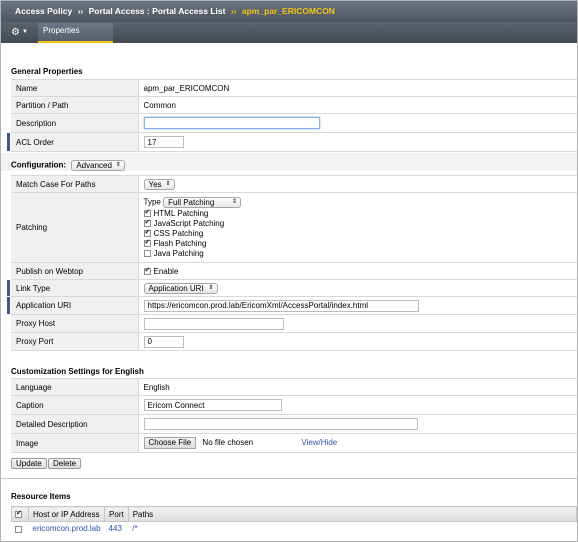 The width and height of the screenshot is (578, 542). Describe the element at coordinates (77, 371) in the screenshot. I see `customization-title: Customization Settings for English` at that location.